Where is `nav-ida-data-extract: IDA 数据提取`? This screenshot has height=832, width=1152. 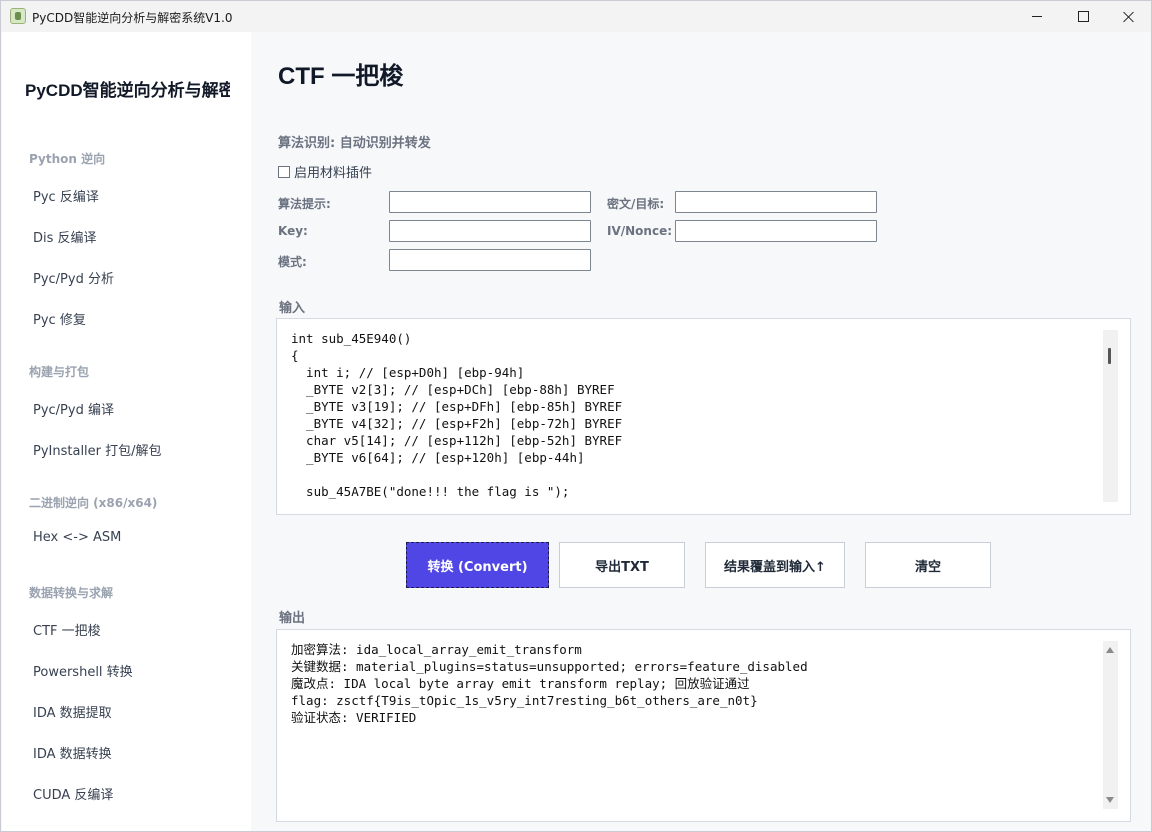
nav-ida-data-extract: IDA 数据提取 is located at coordinates (72, 711).